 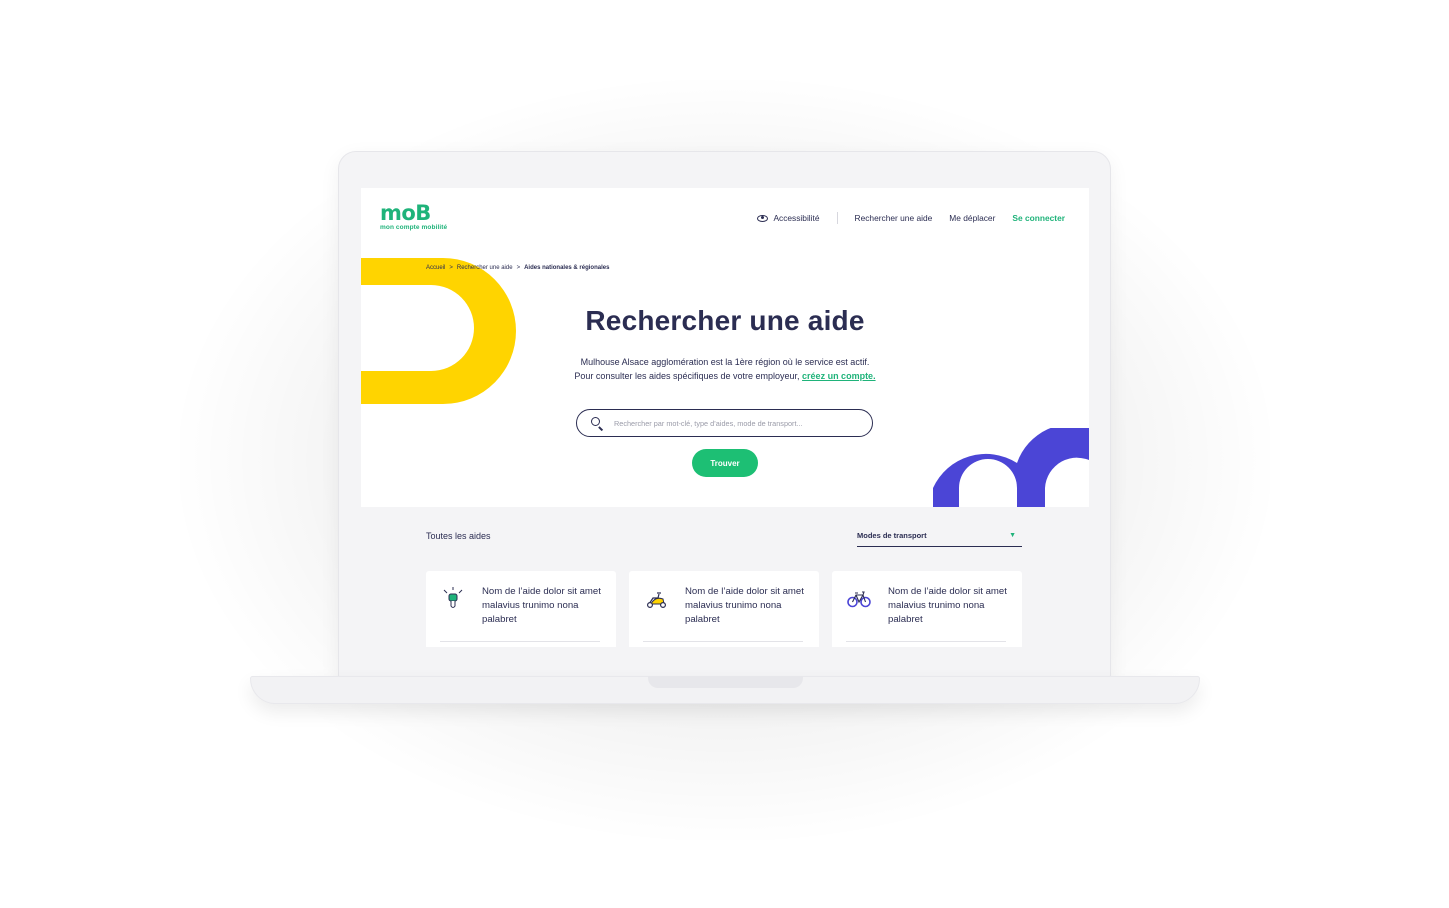 I want to click on laptop-notch, so click(x=725, y=682).